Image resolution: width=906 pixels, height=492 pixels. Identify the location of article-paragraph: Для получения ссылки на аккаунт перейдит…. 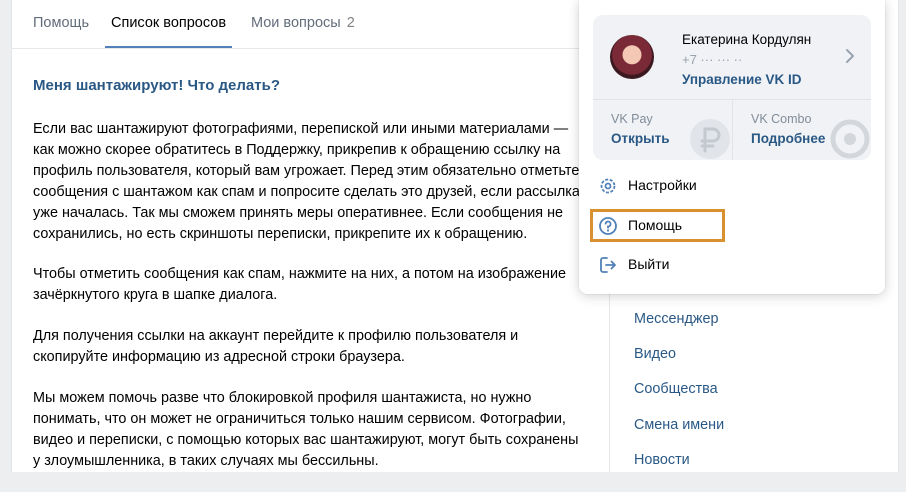
(276, 347).